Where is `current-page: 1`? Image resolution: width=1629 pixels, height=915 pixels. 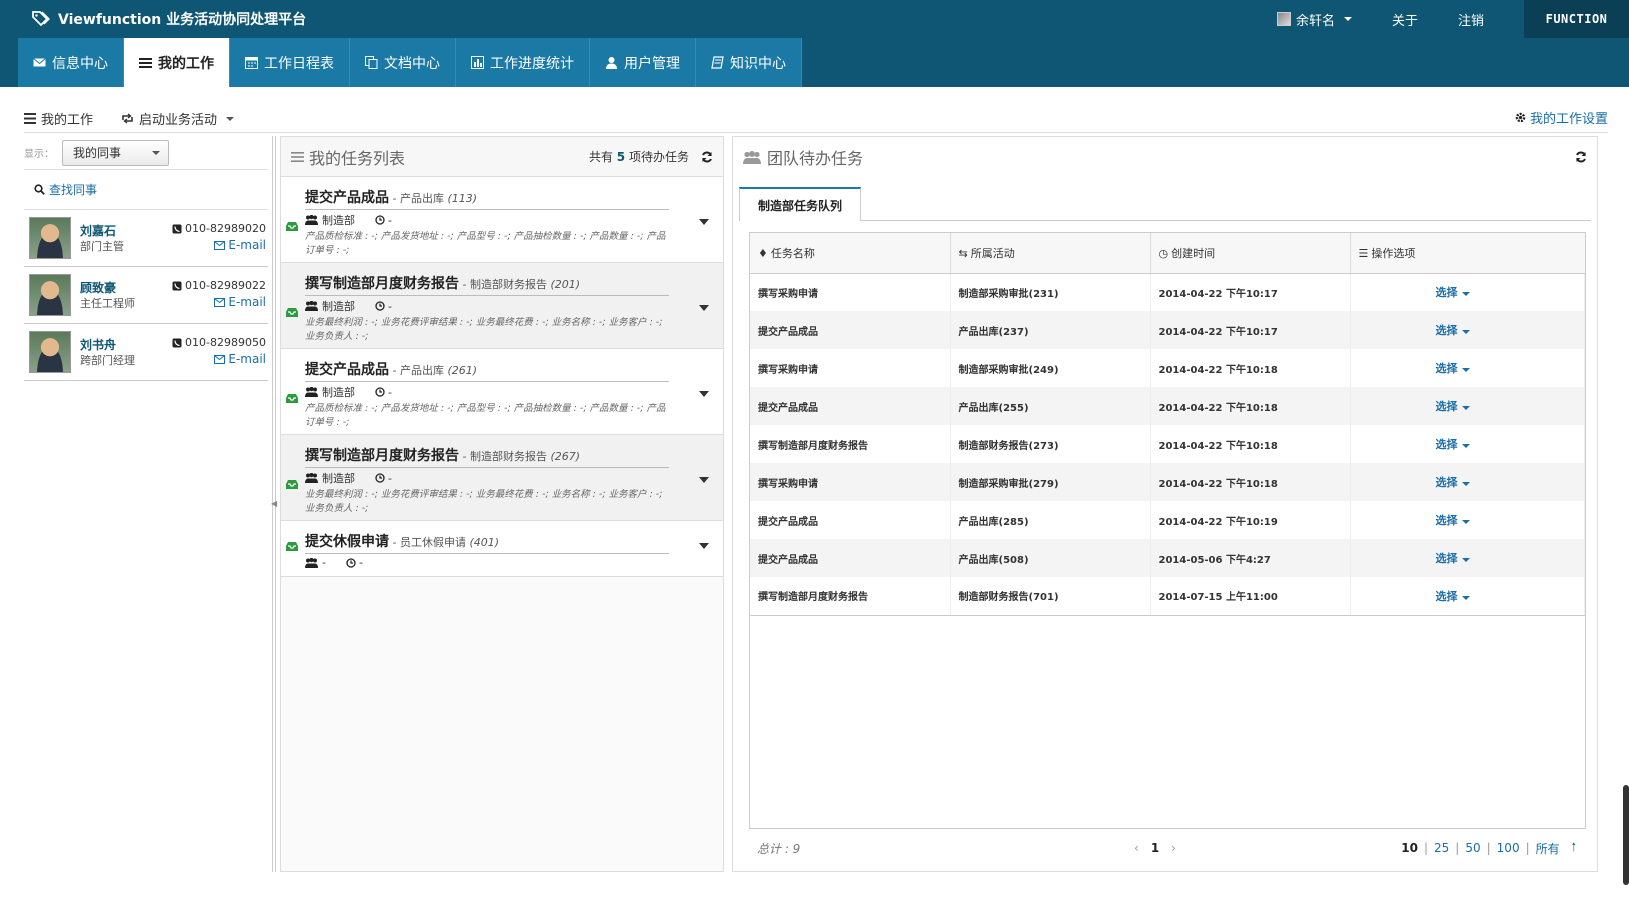 current-page: 1 is located at coordinates (1155, 848).